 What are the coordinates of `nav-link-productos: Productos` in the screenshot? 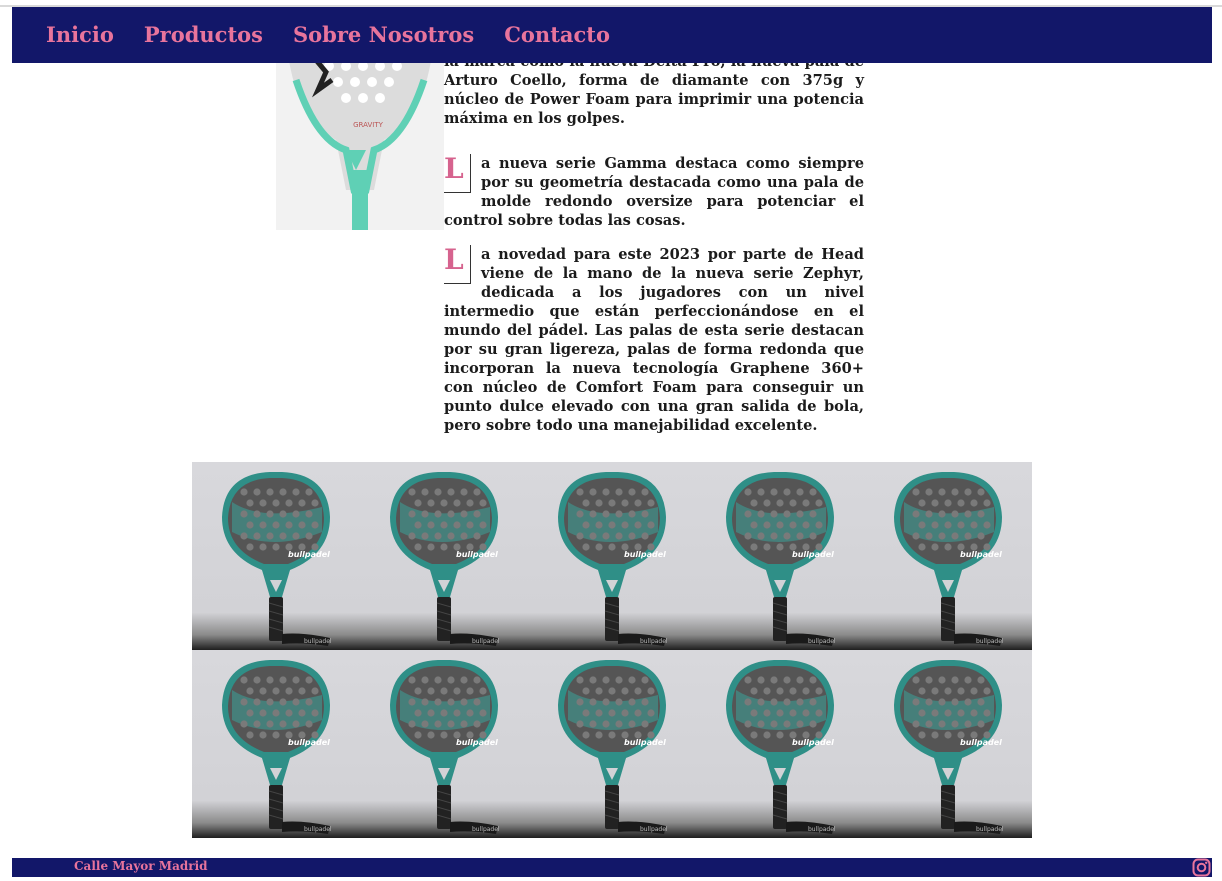 It's located at (203, 35).